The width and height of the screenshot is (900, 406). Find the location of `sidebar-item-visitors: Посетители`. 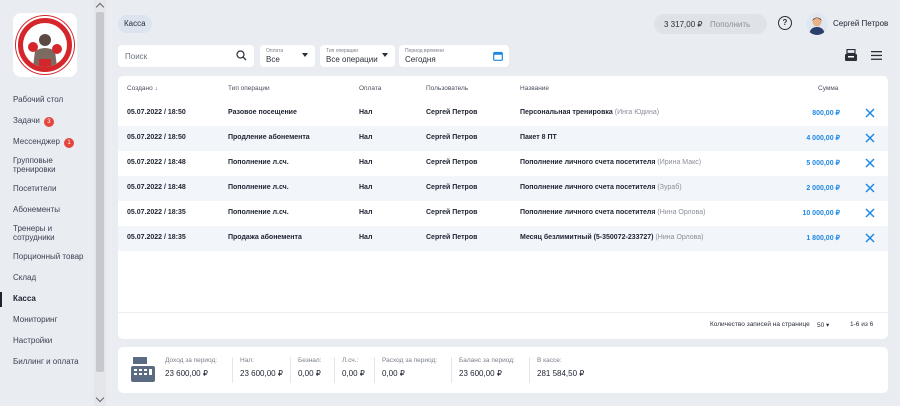

sidebar-item-visitors: Посетители is located at coordinates (47, 189).